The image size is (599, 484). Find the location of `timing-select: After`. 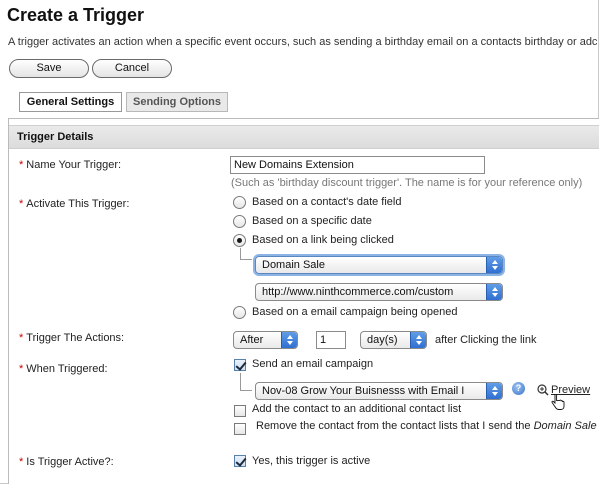

timing-select: After is located at coordinates (265, 340).